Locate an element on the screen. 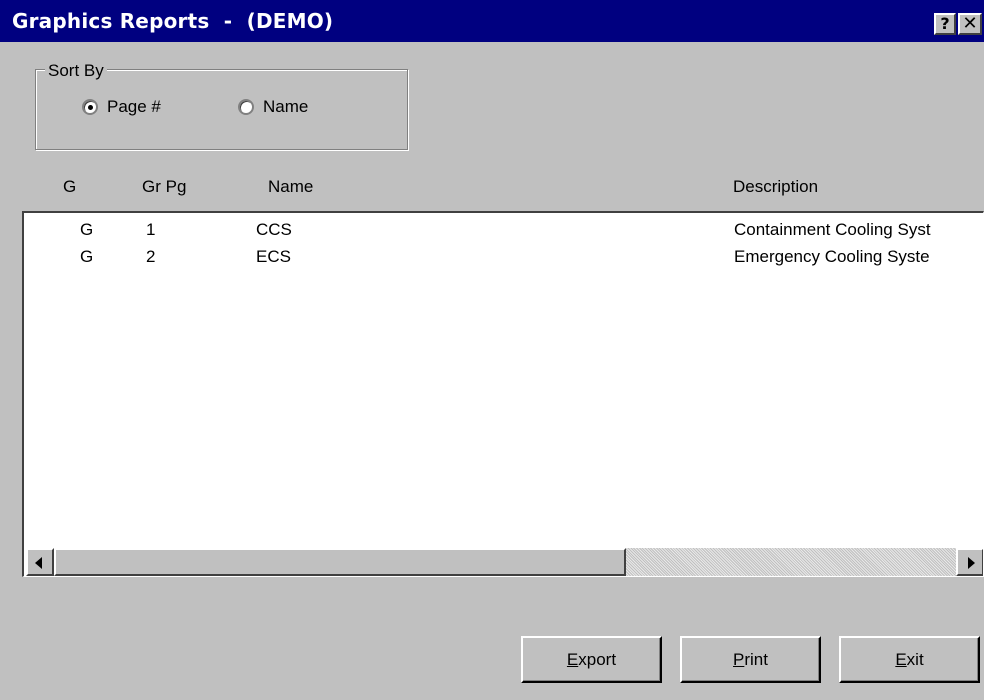 The height and width of the screenshot is (700, 984). help-button: ? is located at coordinates (945, 24).